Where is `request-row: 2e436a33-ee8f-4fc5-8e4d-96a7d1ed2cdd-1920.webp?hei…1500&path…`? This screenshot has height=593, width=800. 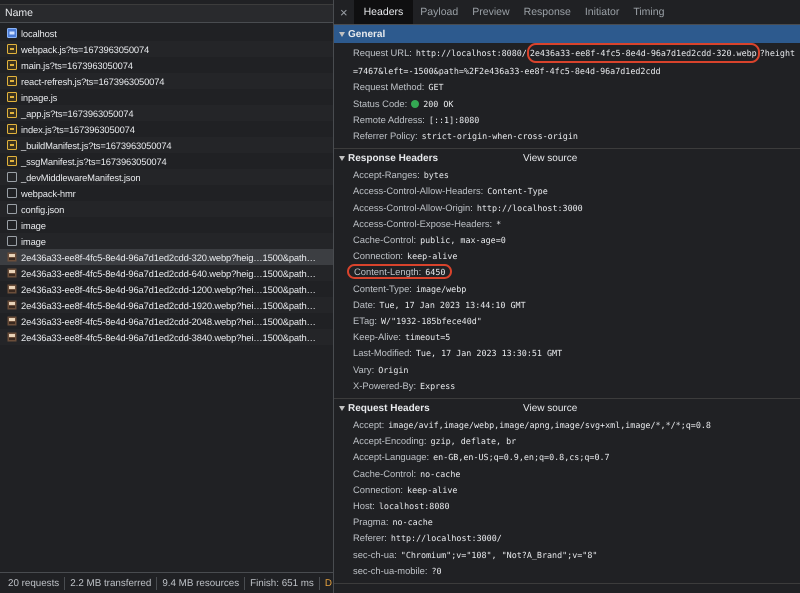 request-row: 2e436a33-ee8f-4fc5-8e4d-96a7d1ed2cdd-1920.webp?hei…1500&path… is located at coordinates (166, 305).